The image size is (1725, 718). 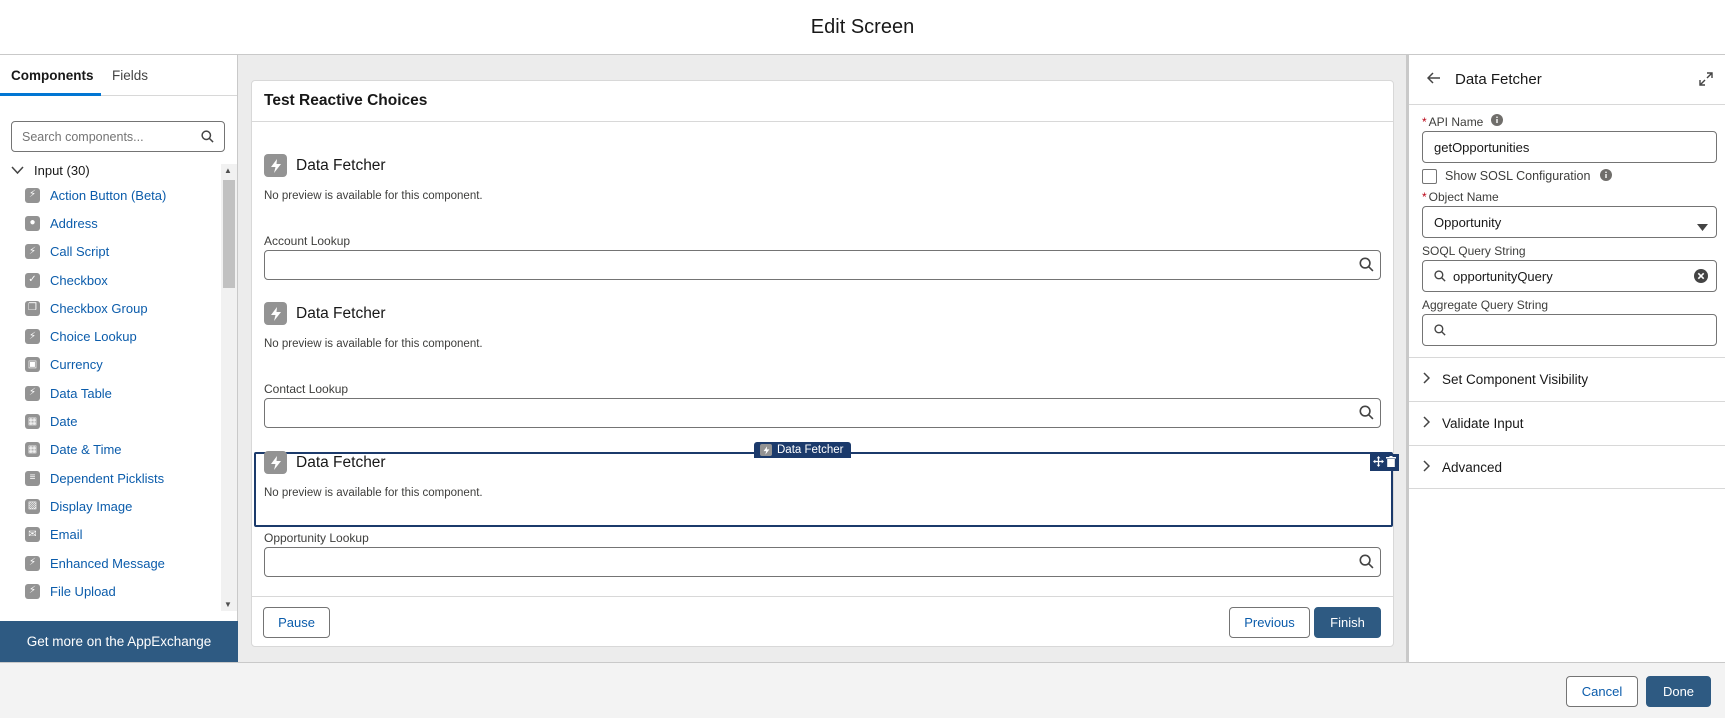 I want to click on calendar-clock-icon: ▦, so click(x=32, y=450).